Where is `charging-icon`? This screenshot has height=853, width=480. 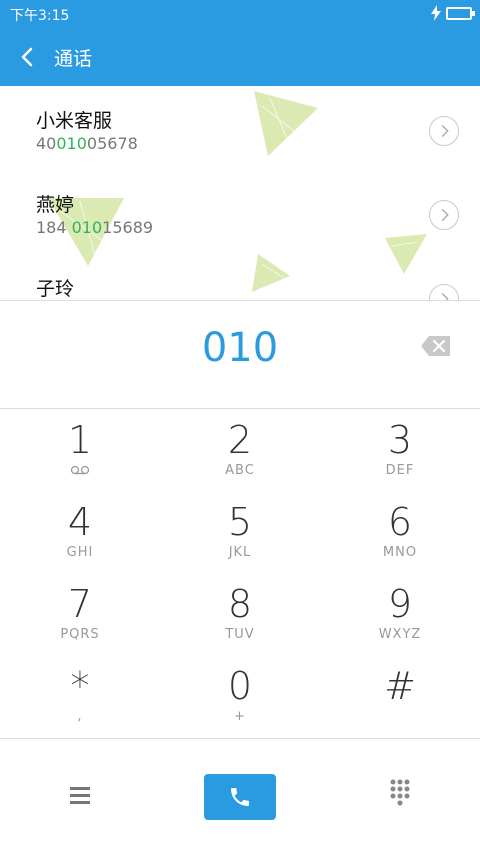
charging-icon is located at coordinates (436, 13).